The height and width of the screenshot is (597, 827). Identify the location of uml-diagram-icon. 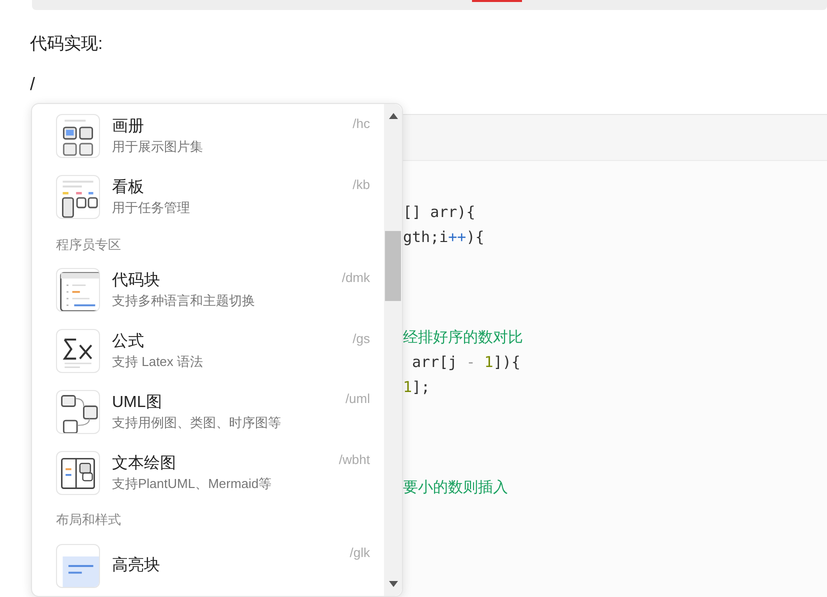
(78, 412).